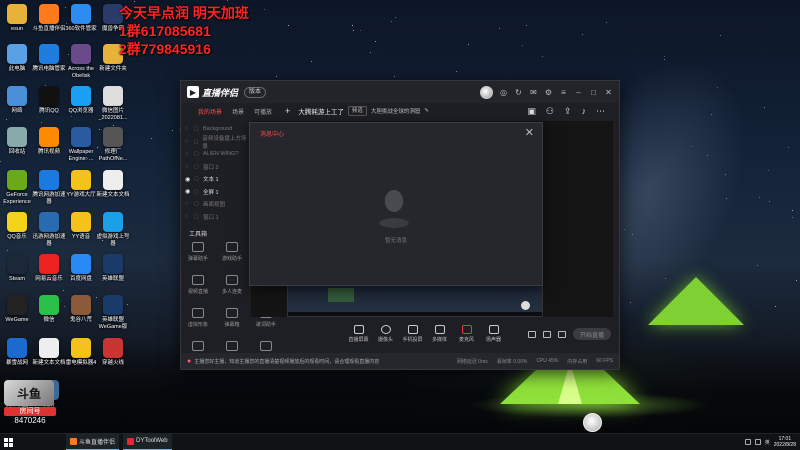  What do you see at coordinates (8, 442) in the screenshot?
I see `start-button` at bounding box center [8, 442].